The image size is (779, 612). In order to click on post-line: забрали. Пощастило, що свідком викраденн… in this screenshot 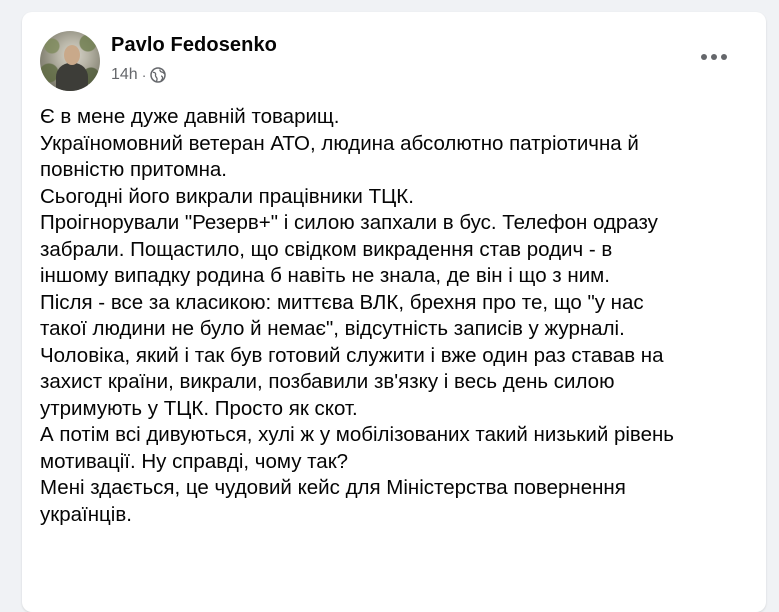, I will do `click(326, 249)`.